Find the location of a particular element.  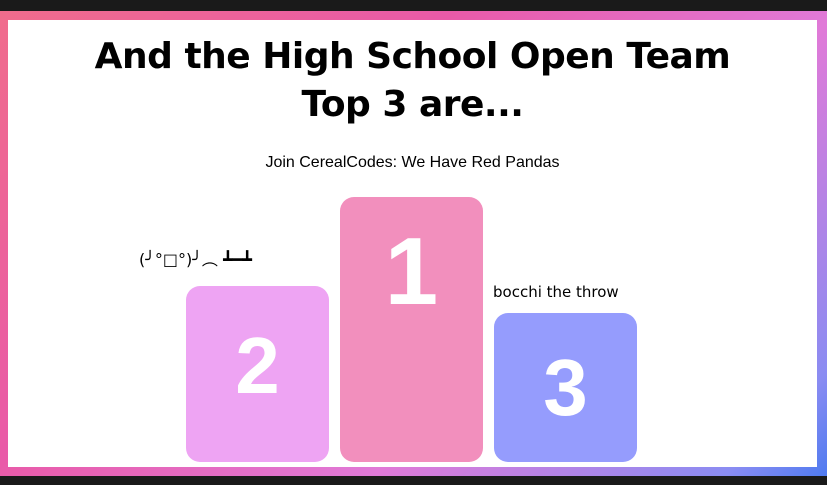

third-place-rank: 3 is located at coordinates (565, 387).